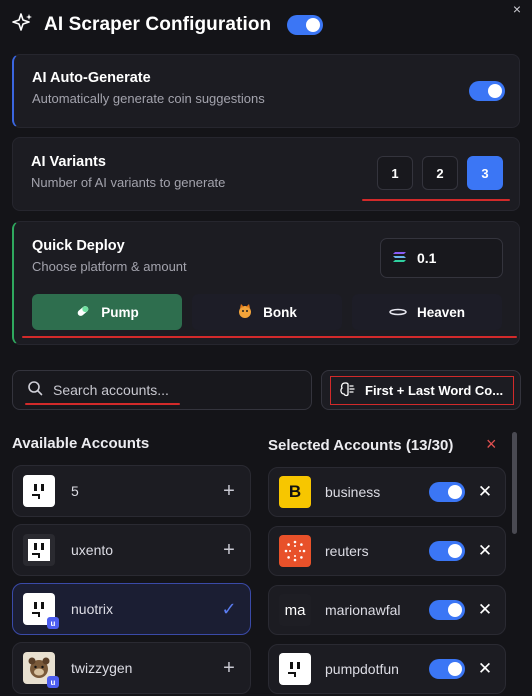  What do you see at coordinates (158, 24) in the screenshot?
I see `panel-title: AI Scraper Configuration` at bounding box center [158, 24].